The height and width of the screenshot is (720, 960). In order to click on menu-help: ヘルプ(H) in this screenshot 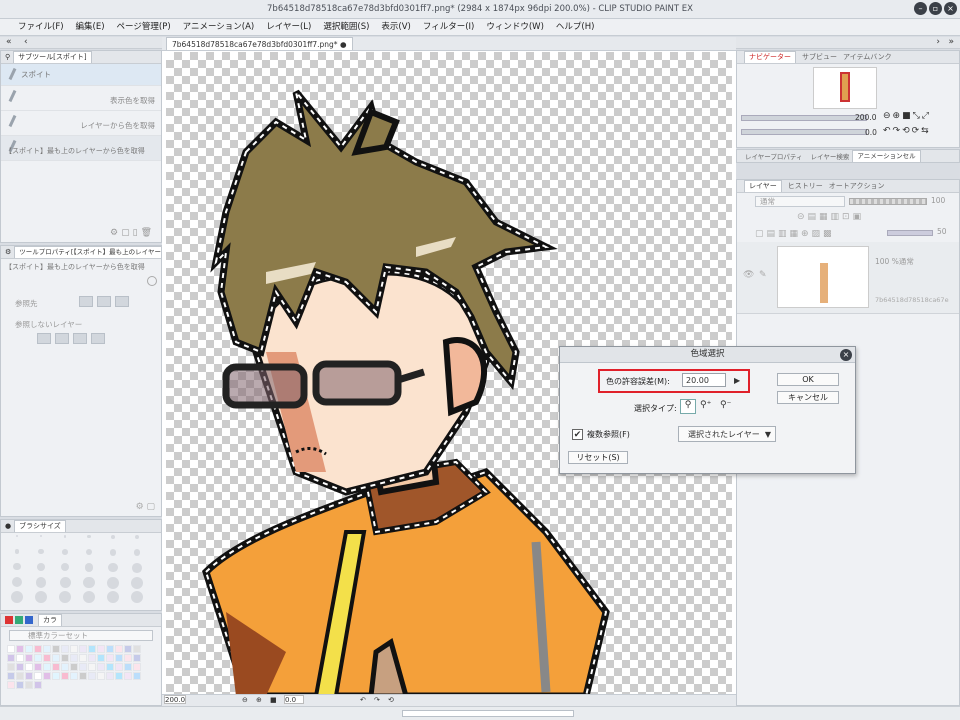, I will do `click(575, 27)`.